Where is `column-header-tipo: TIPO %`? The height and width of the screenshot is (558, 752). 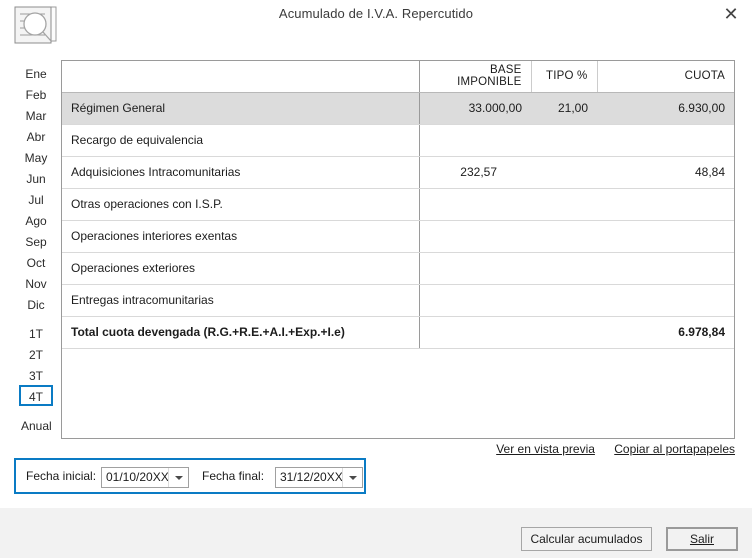 column-header-tipo: TIPO % is located at coordinates (564, 77).